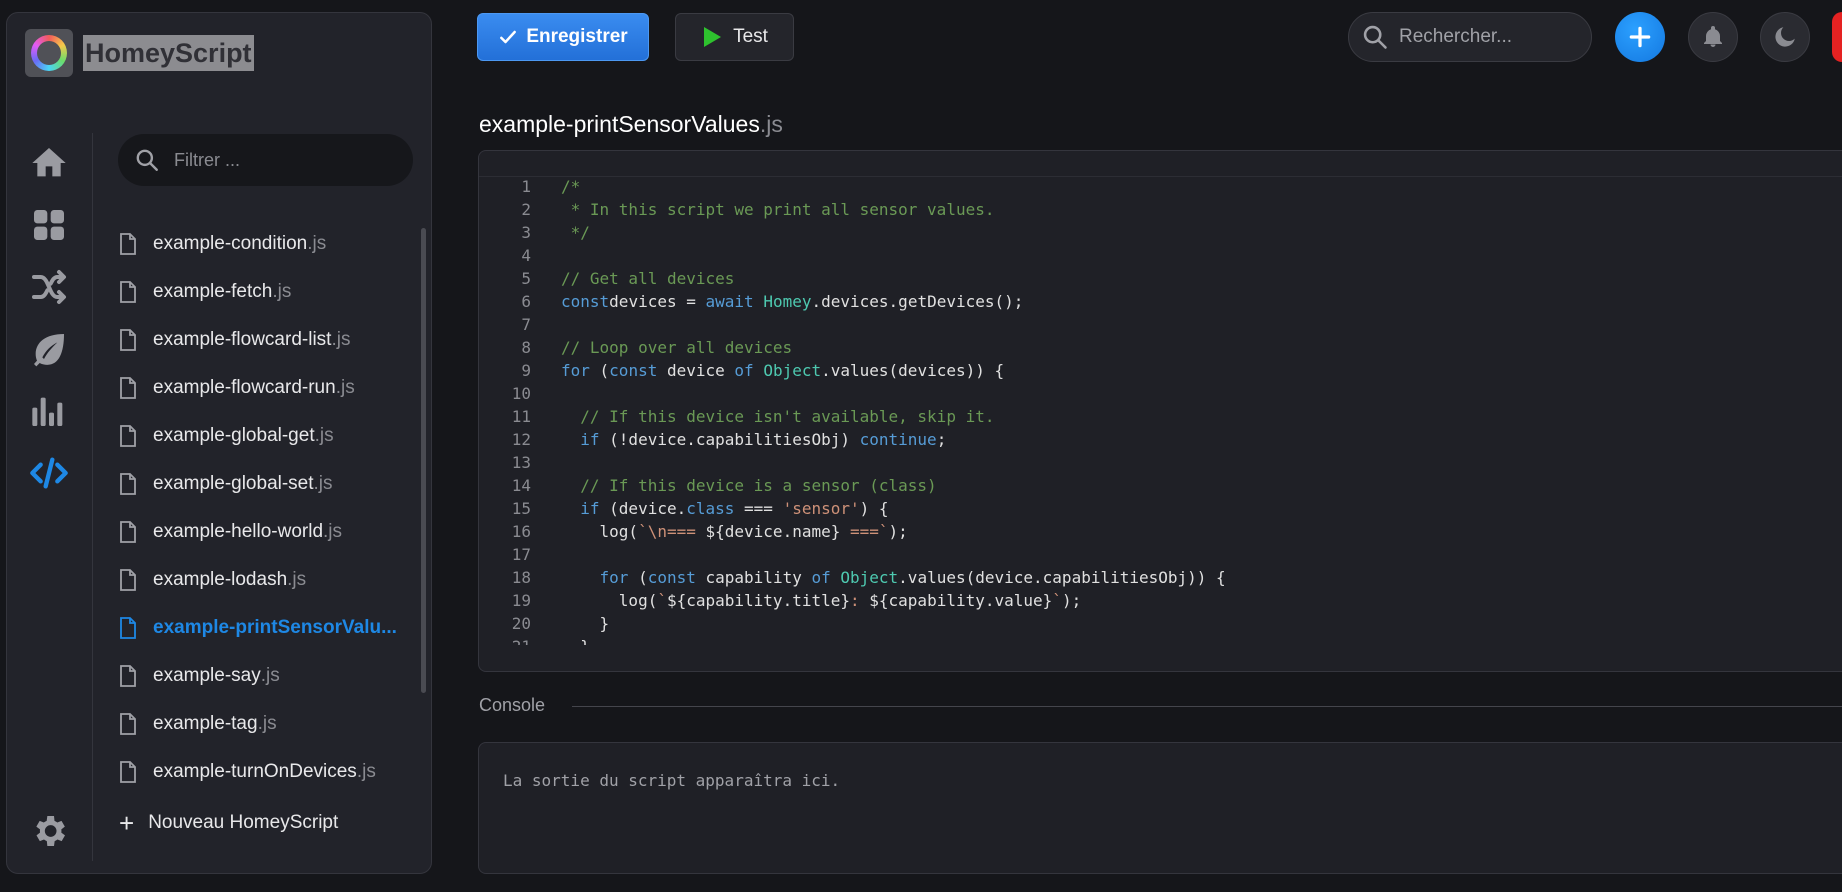  Describe the element at coordinates (590, 439) in the screenshot. I see `code-token: if` at that location.